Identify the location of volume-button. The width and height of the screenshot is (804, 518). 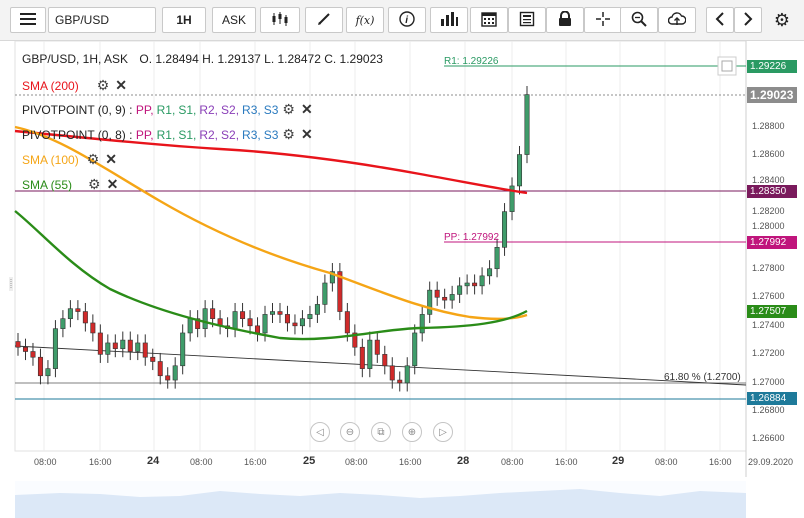
(449, 20).